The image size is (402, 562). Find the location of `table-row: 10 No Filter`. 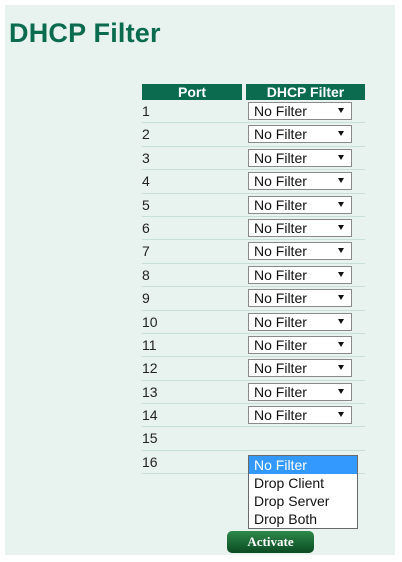

table-row: 10 No Filter is located at coordinates (253, 322).